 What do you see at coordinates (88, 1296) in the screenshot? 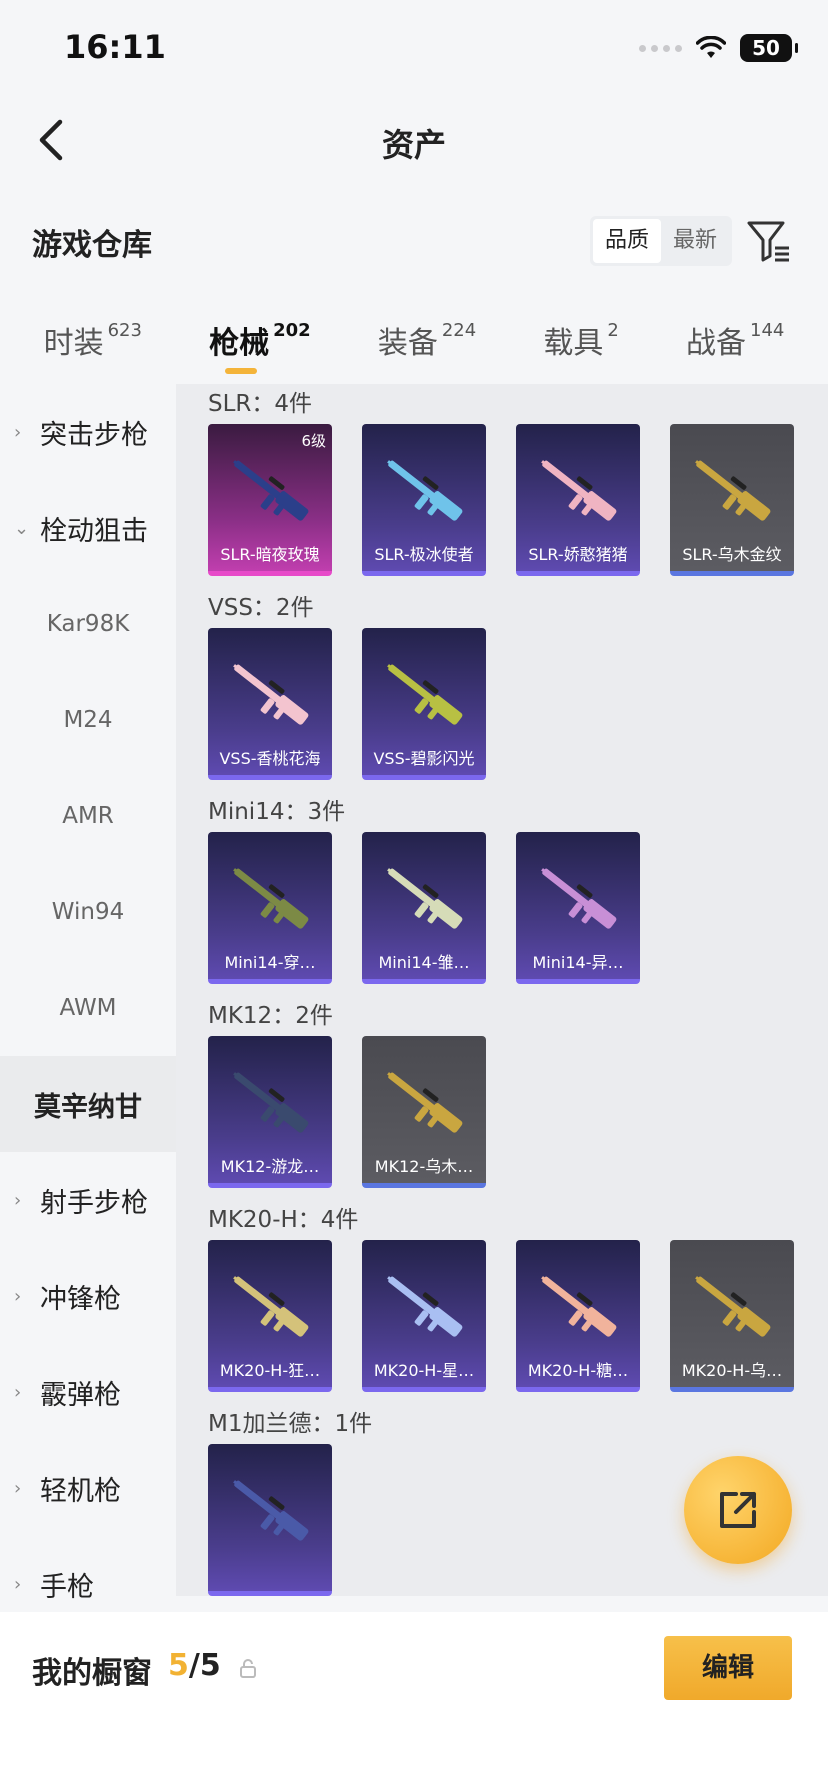
I see `sidebar-item: › 冲锋枪` at bounding box center [88, 1296].